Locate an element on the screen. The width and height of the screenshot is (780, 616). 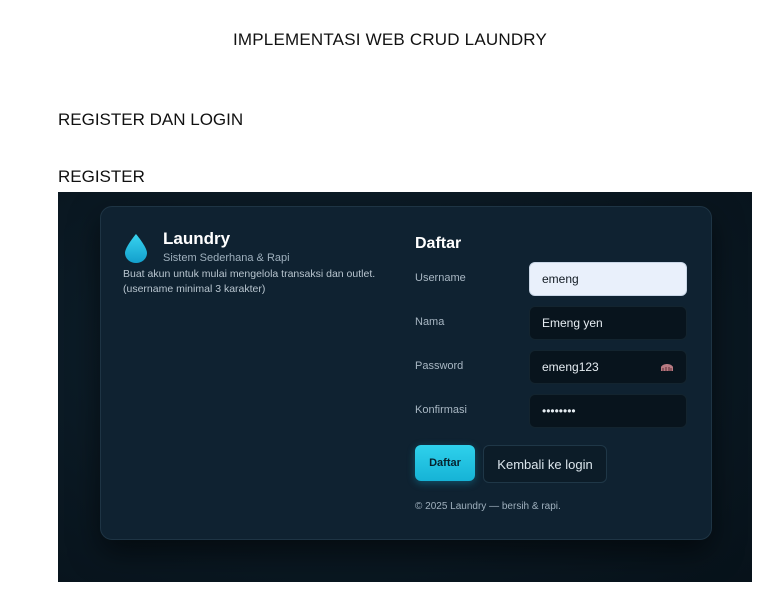
username-label: Username is located at coordinates (440, 278).